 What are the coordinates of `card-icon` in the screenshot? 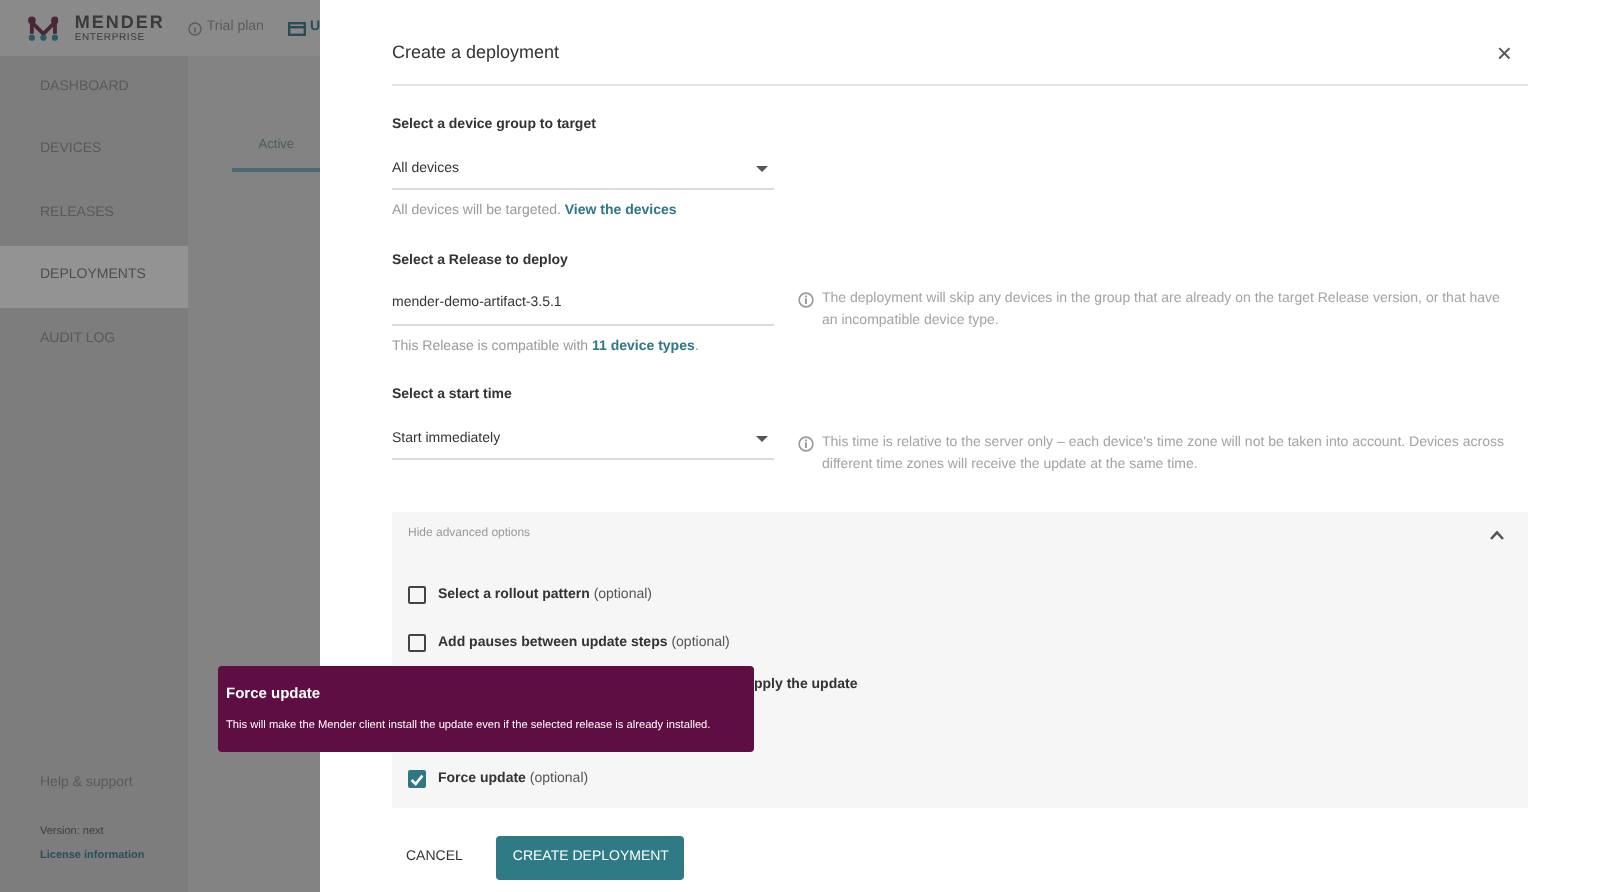 It's located at (296, 28).